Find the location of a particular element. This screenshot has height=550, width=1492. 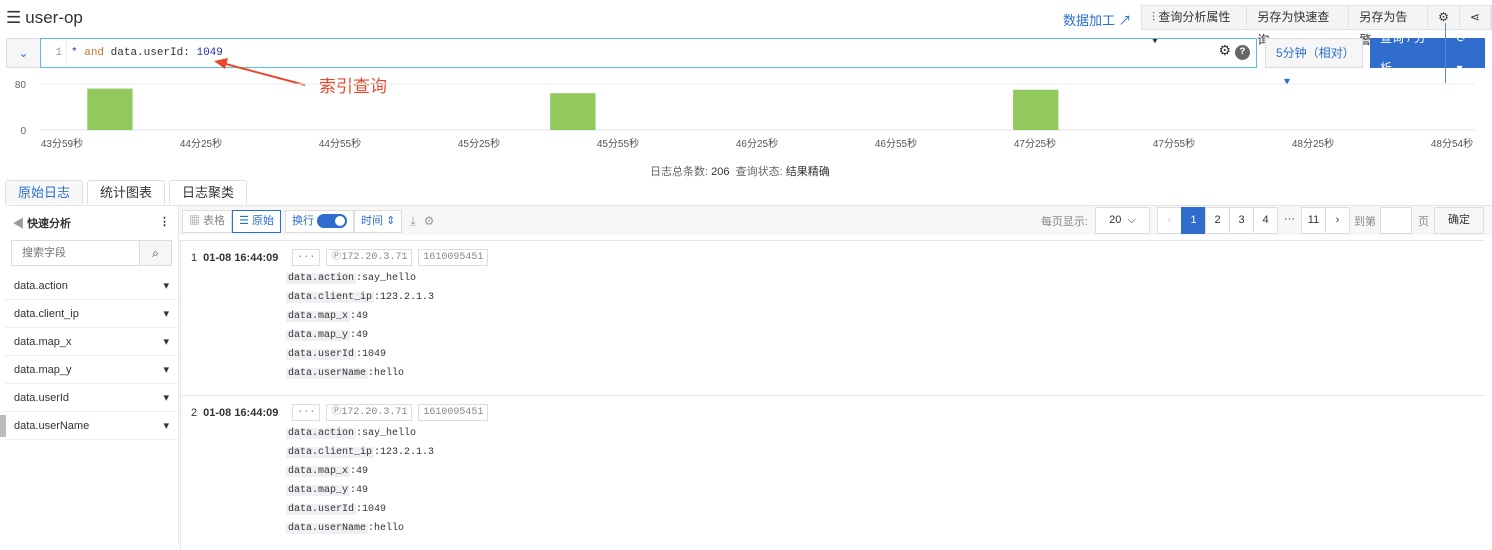

tab-raw-logs: 原始日志 is located at coordinates (44, 192).